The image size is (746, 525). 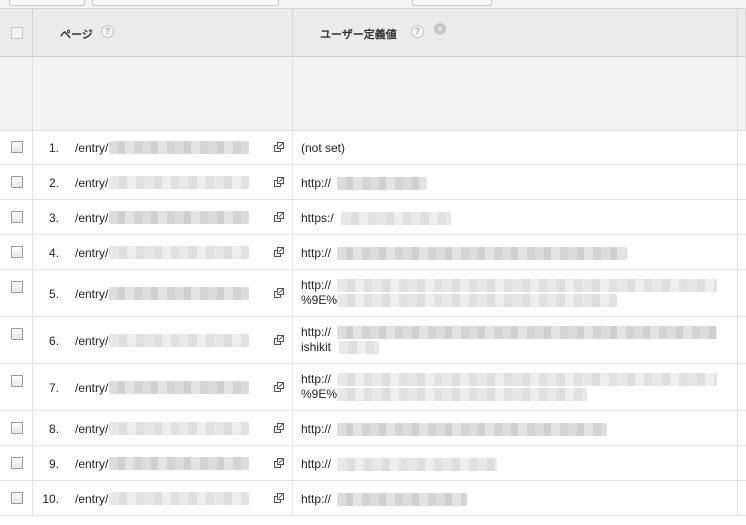 I want to click on table-row: 9. /entry/http://, so click(x=373, y=463).